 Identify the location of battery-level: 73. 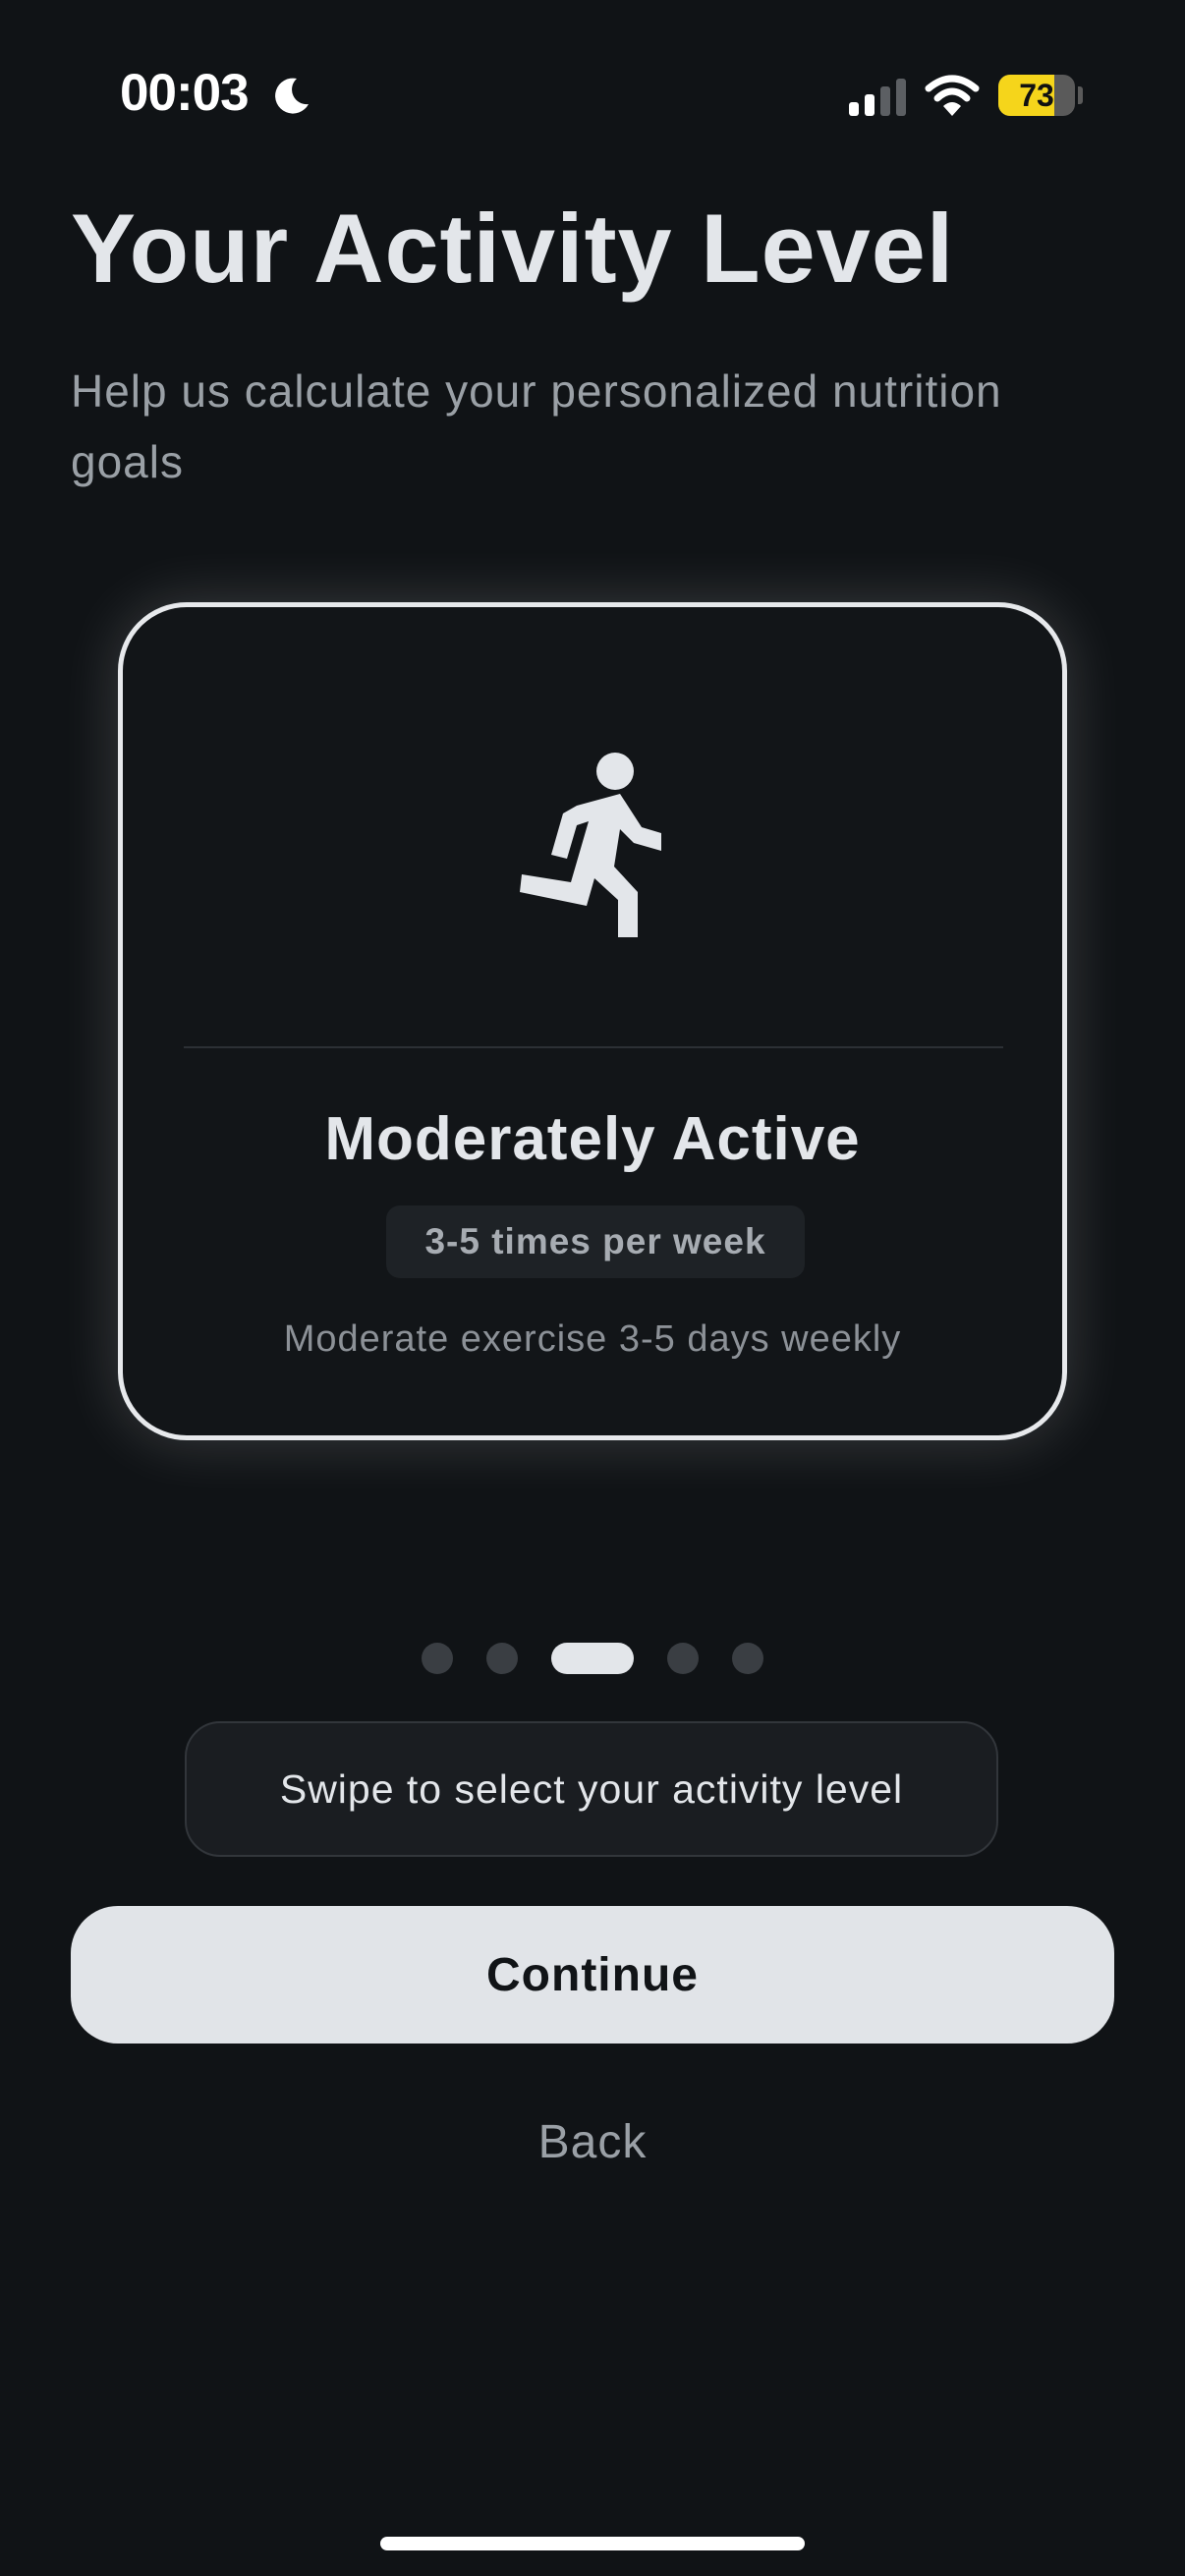
(1037, 95).